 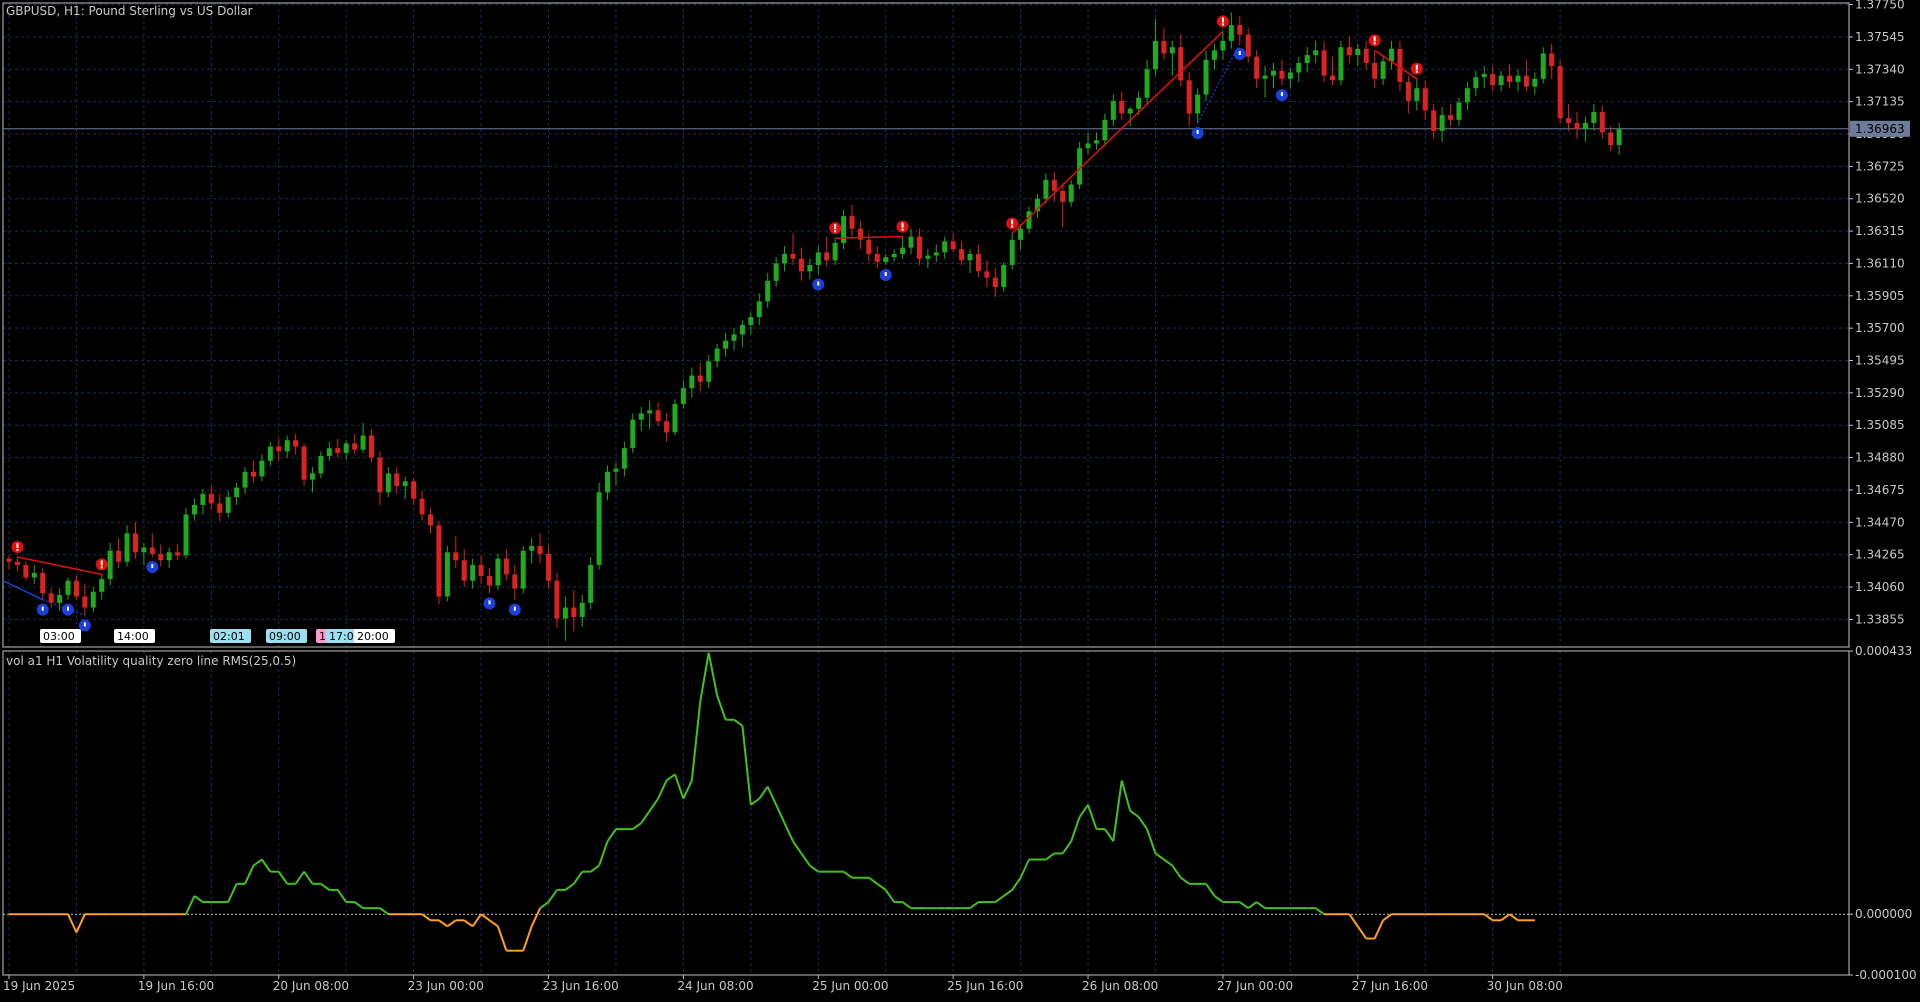 What do you see at coordinates (1880, 231) in the screenshot?
I see `price-tick-label: 1.36315` at bounding box center [1880, 231].